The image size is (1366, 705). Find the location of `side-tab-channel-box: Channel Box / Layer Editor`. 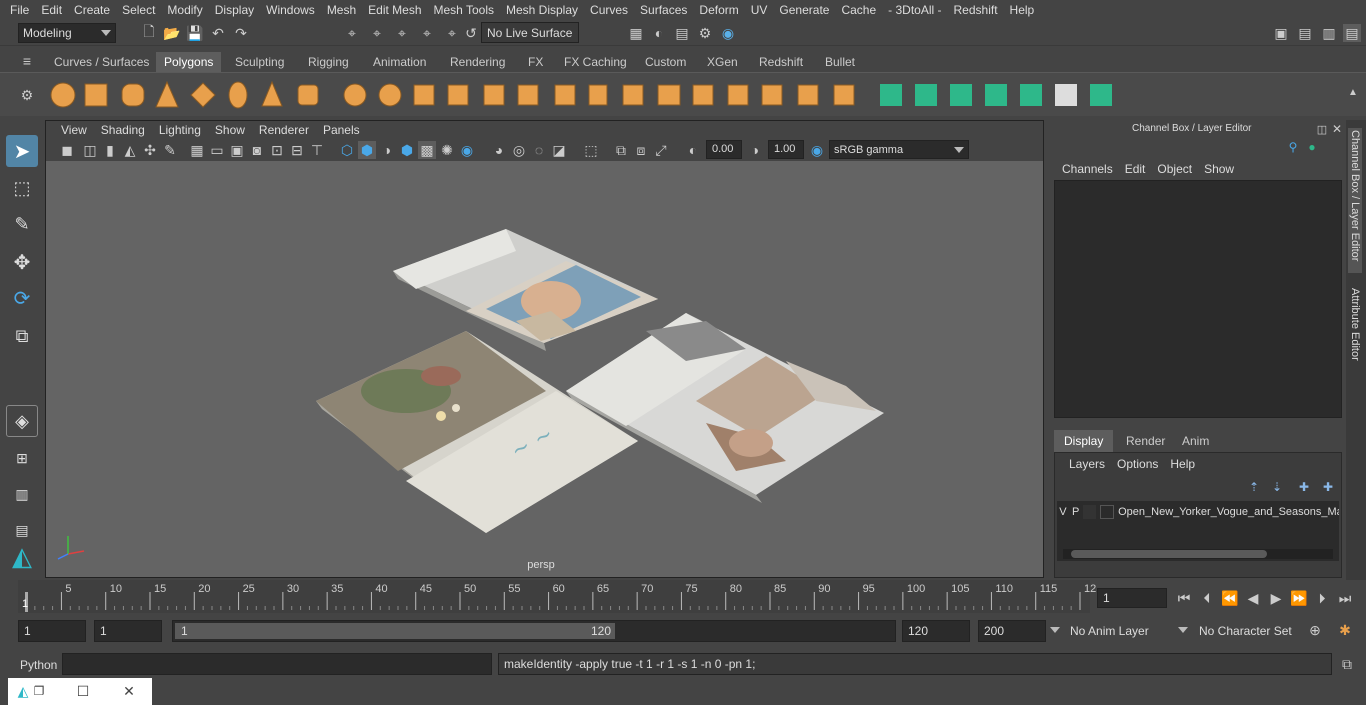

side-tab-channel-box: Channel Box / Layer Editor is located at coordinates (1355, 200).